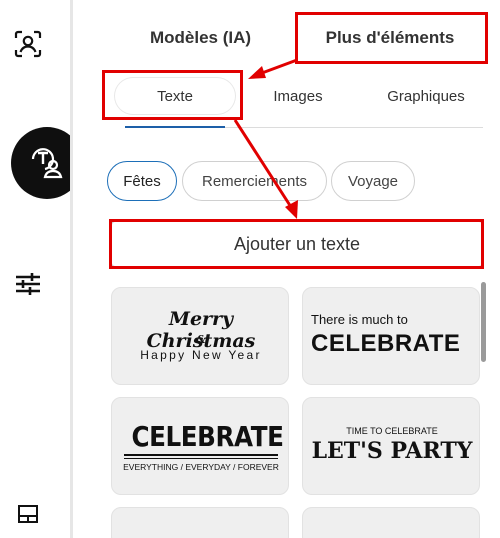  Describe the element at coordinates (392, 431) in the screenshot. I see `template-text: TIME TO CELEBRATE` at that location.